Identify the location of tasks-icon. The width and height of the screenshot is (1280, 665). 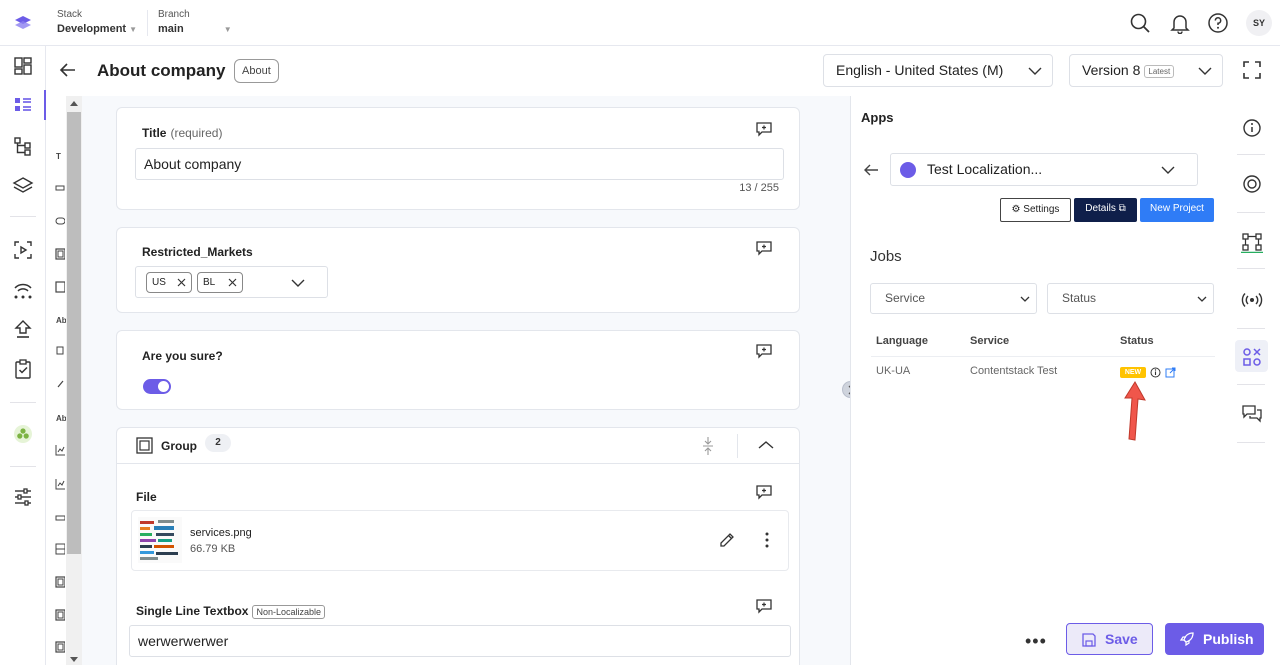
(23, 369).